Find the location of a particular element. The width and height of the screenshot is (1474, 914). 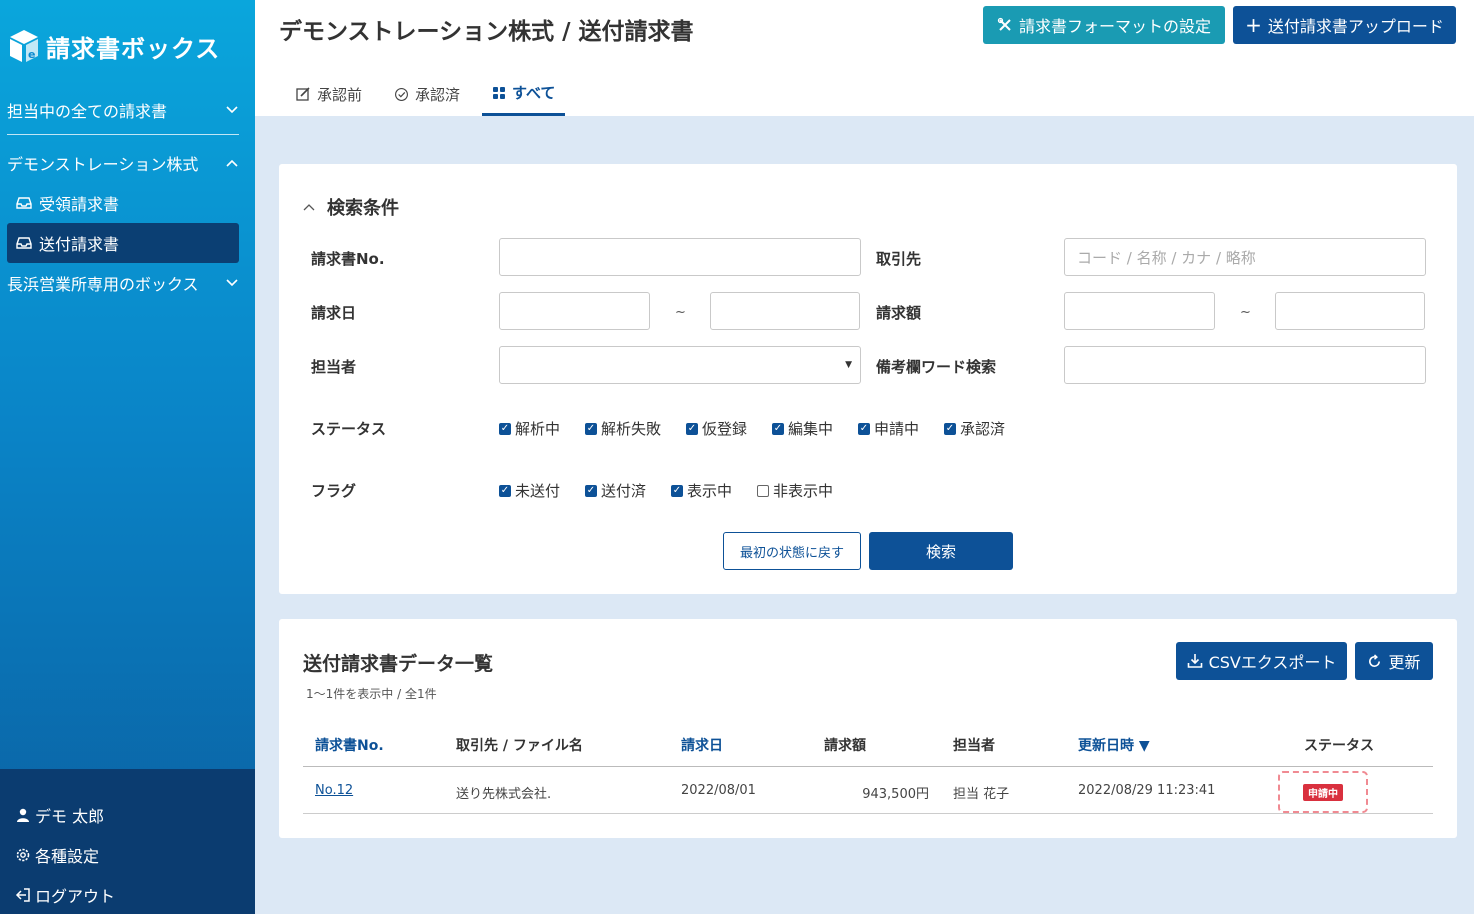

app-logo: e 請求書ボックス is located at coordinates (114, 46).